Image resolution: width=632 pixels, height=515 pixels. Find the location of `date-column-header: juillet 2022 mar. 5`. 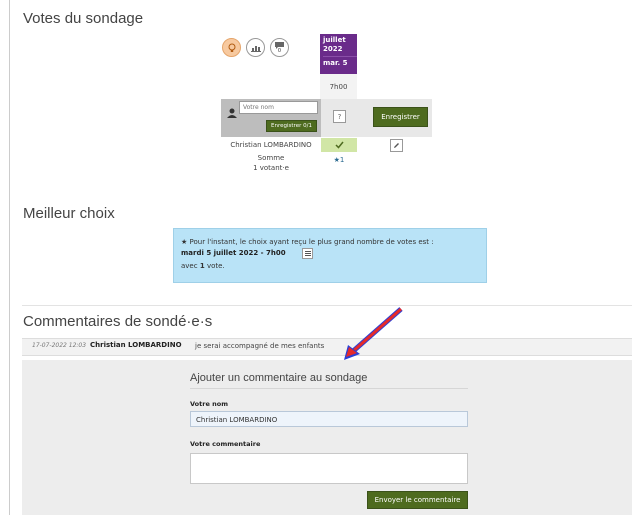

date-column-header: juillet 2022 mar. 5 is located at coordinates (338, 54).